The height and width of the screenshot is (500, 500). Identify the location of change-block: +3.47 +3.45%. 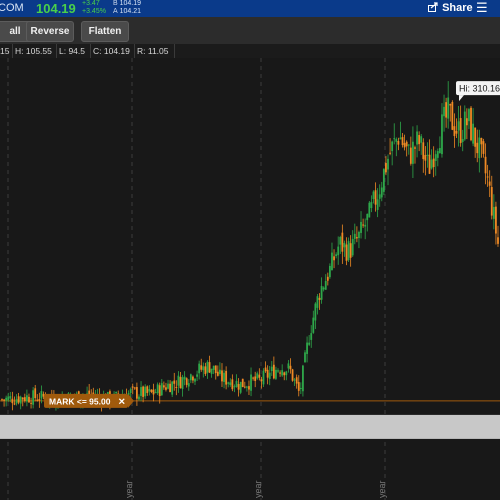
(94, 8).